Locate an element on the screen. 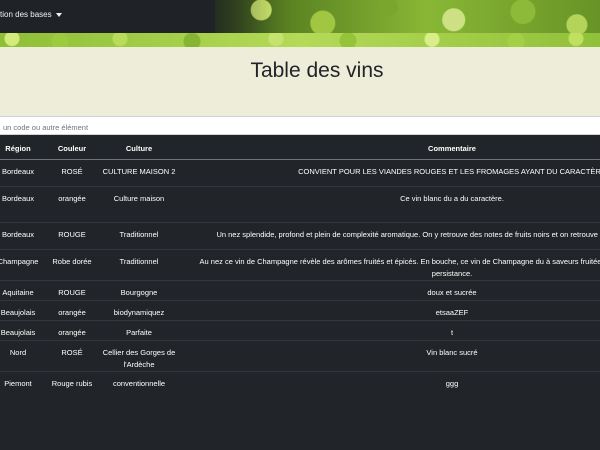  cell-commentaire: doux et sucrée is located at coordinates (390, 290).